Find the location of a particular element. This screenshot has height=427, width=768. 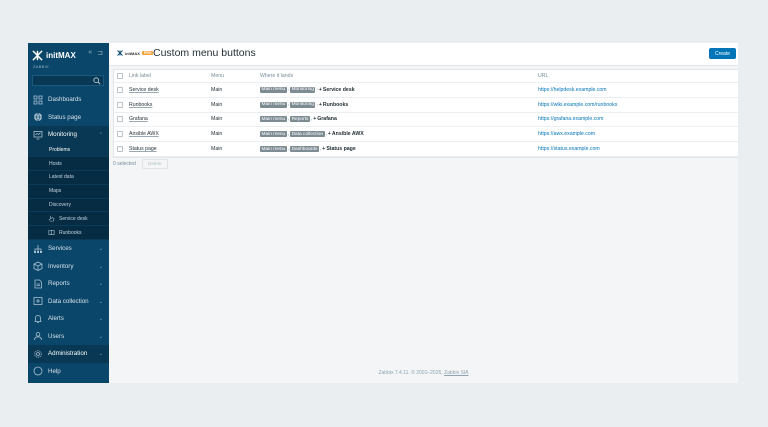

menu-item-label: Monitoring is located at coordinates (62, 135).